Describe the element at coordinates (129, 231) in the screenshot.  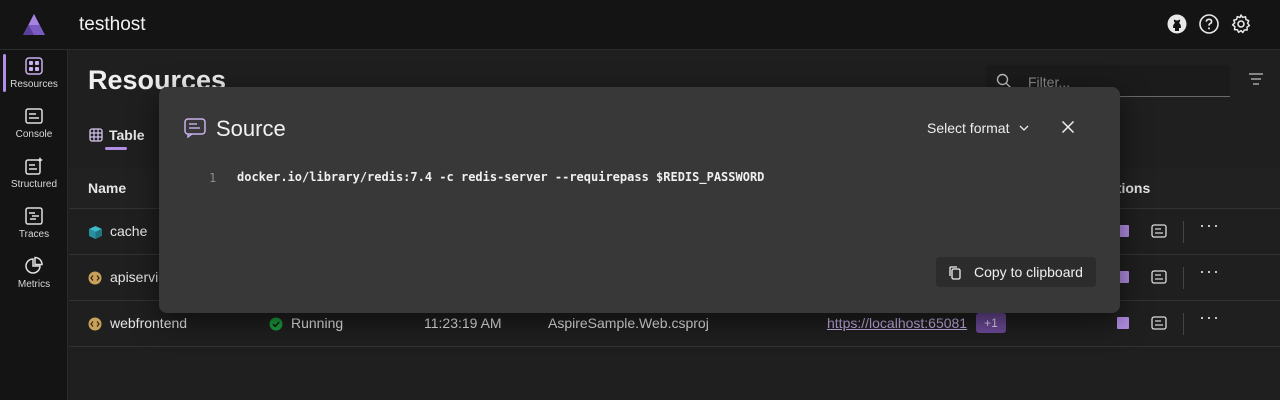
I see `resource-name: cache` at that location.